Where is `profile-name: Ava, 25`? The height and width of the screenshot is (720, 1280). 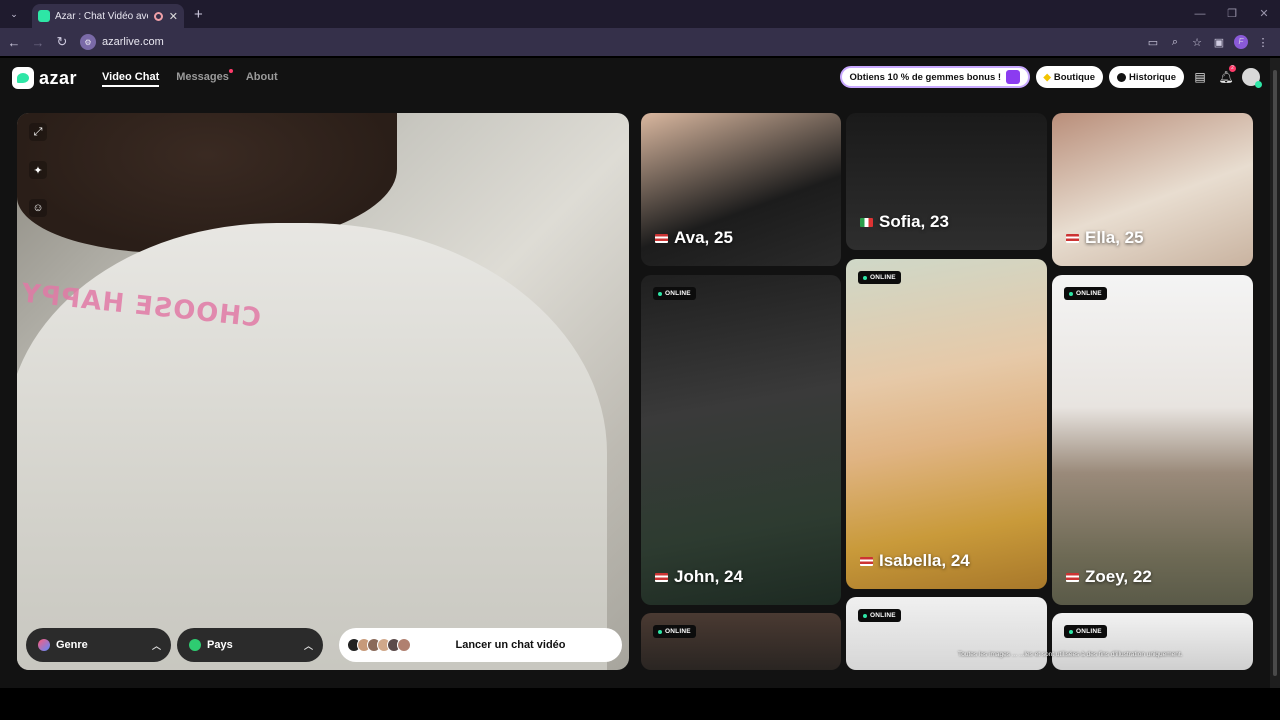 profile-name: Ava, 25 is located at coordinates (694, 238).